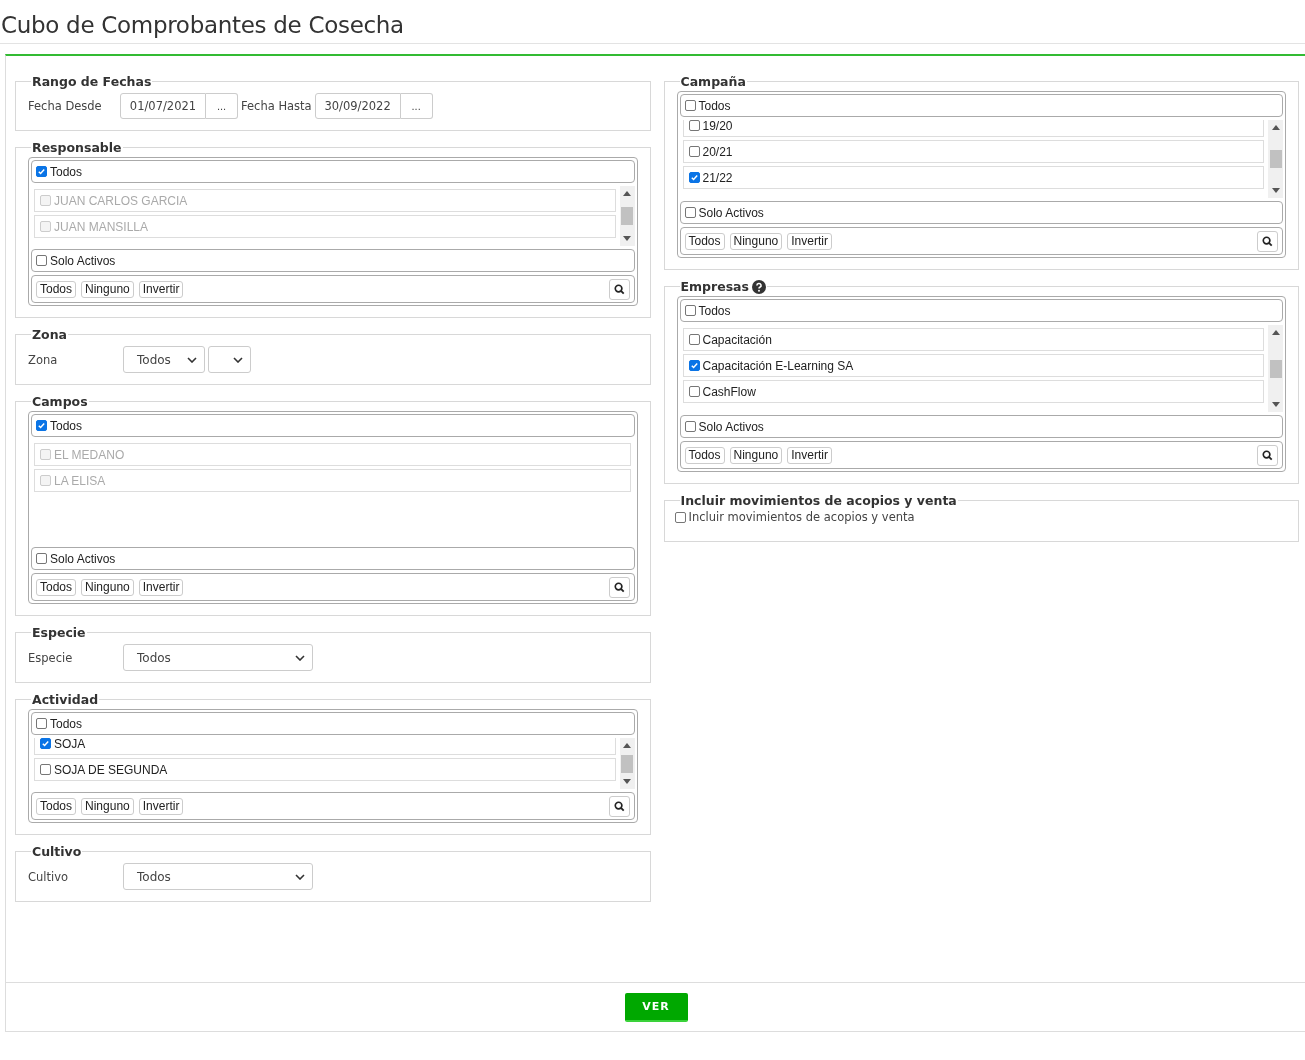  Describe the element at coordinates (121, 200) in the screenshot. I see `item-label: JUAN CARLOS GARCIA` at that location.